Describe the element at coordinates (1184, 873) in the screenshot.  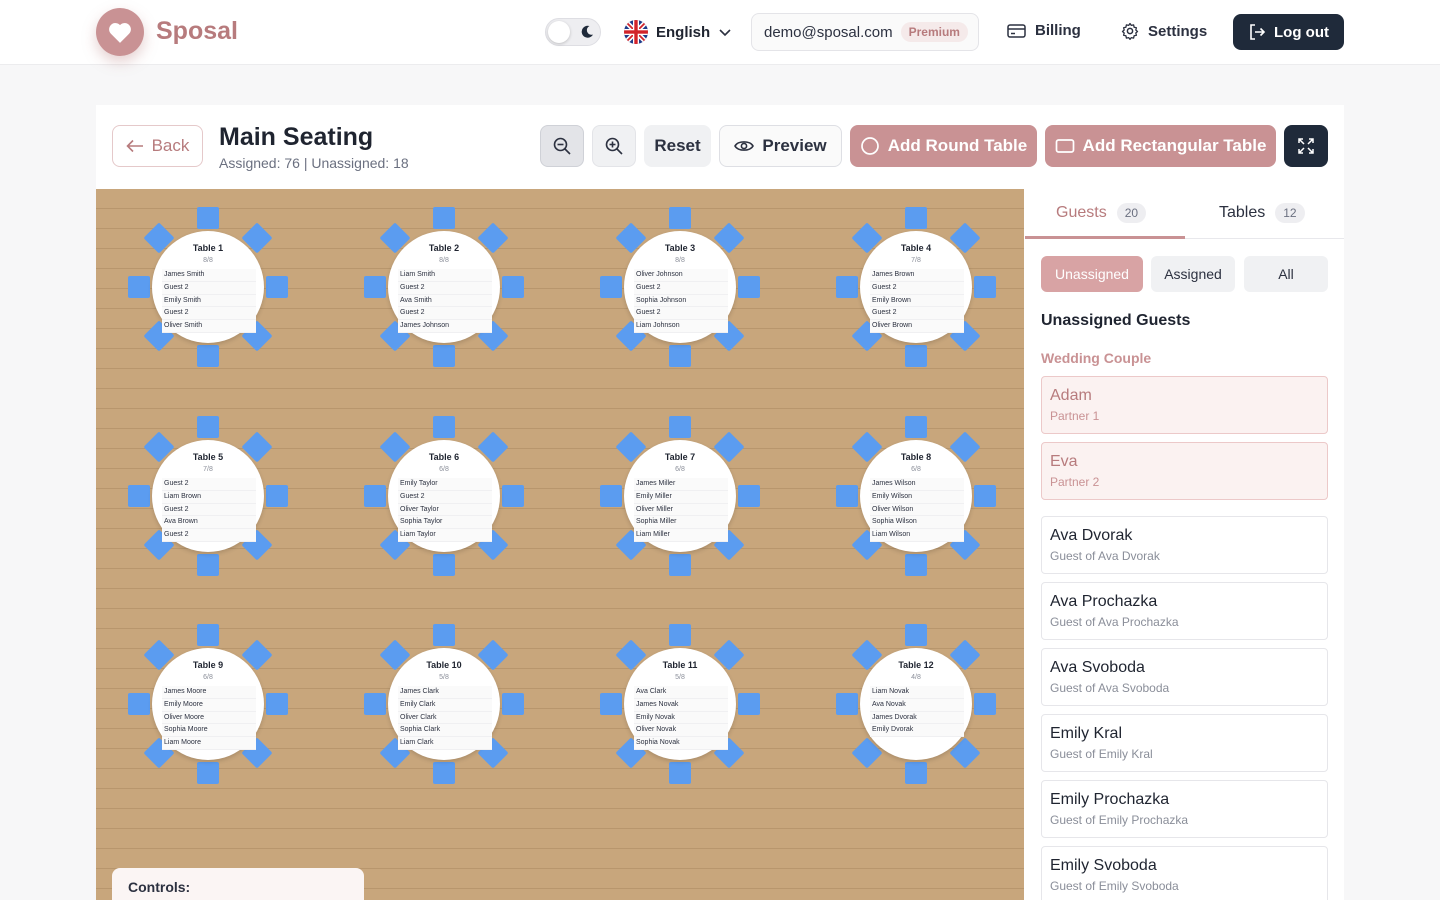
I see `guest-card: Emily Svoboda Guest of Emily Svoboda` at that location.